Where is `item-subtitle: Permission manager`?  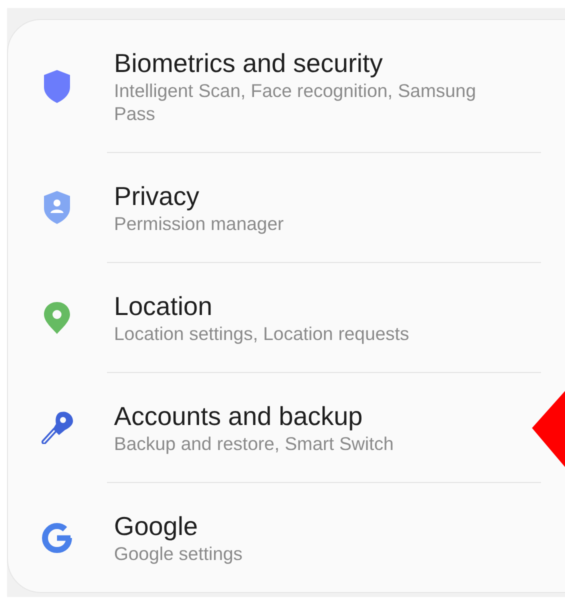
item-subtitle: Permission manager is located at coordinates (199, 223).